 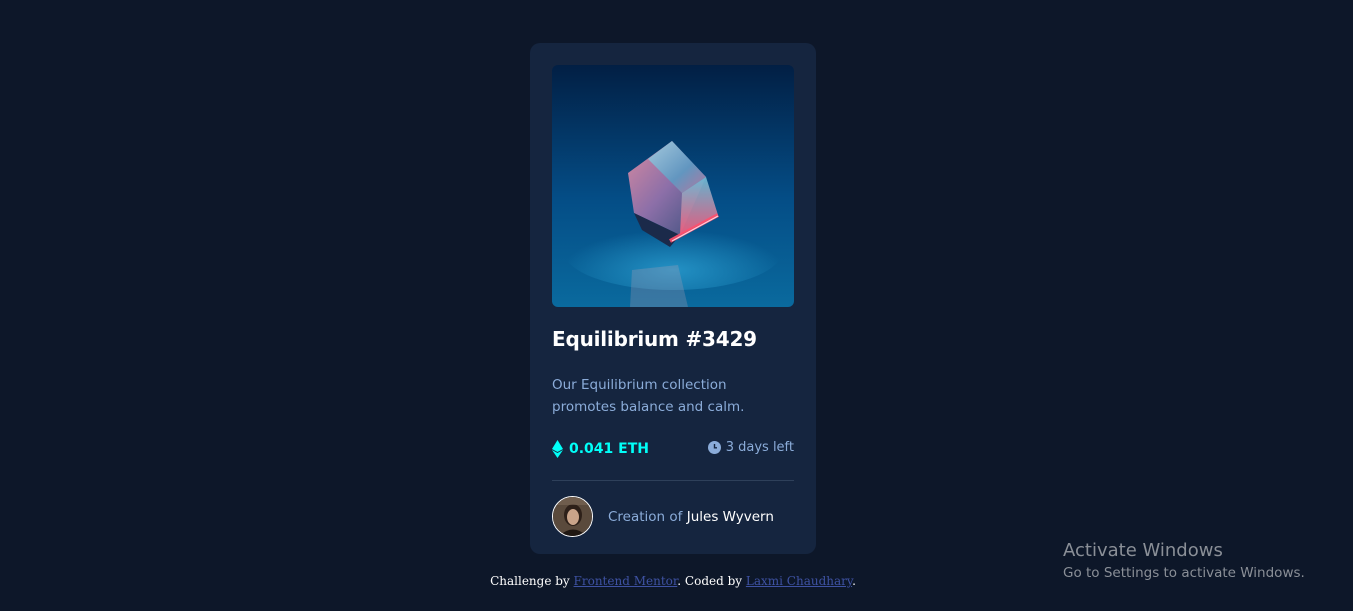 What do you see at coordinates (854, 581) in the screenshot?
I see `attribution-suffix: .` at bounding box center [854, 581].